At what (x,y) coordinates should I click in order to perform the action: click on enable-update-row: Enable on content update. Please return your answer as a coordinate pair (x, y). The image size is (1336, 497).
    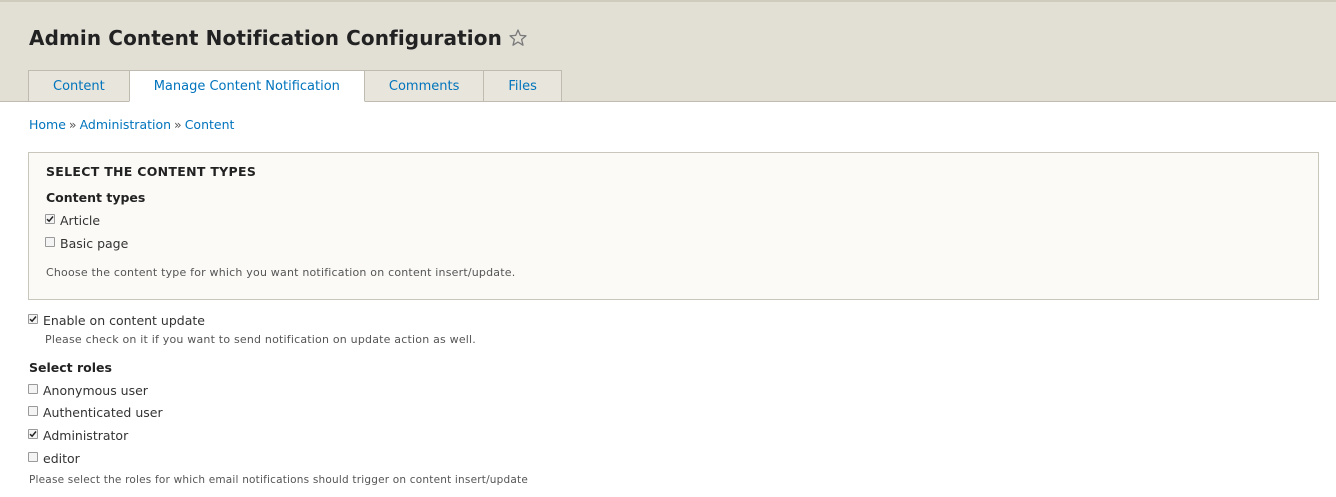
    Looking at the image, I should click on (116, 320).